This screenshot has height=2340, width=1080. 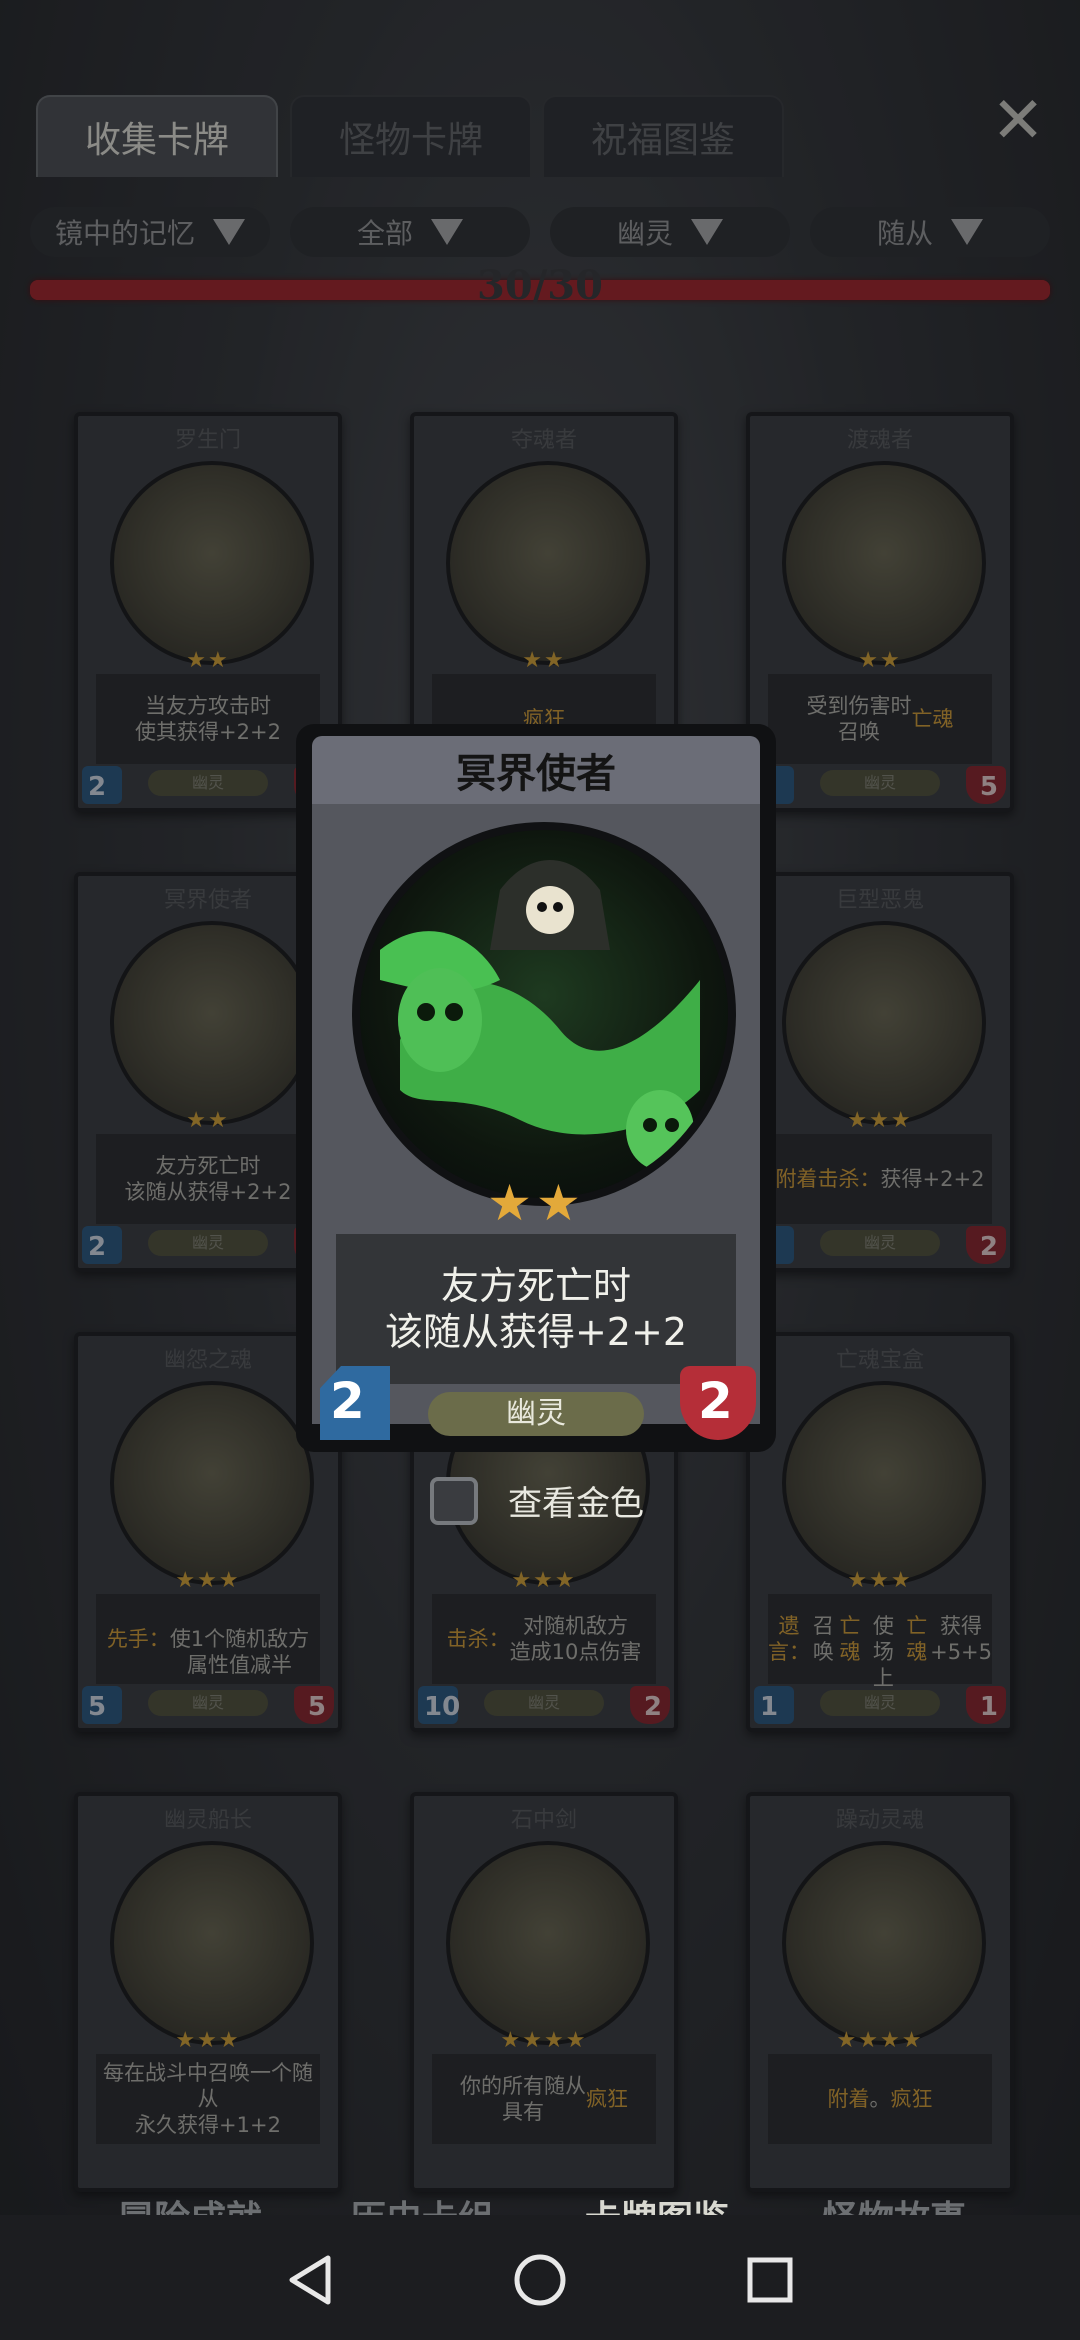 What do you see at coordinates (540, 2280) in the screenshot?
I see `home-icon` at bounding box center [540, 2280].